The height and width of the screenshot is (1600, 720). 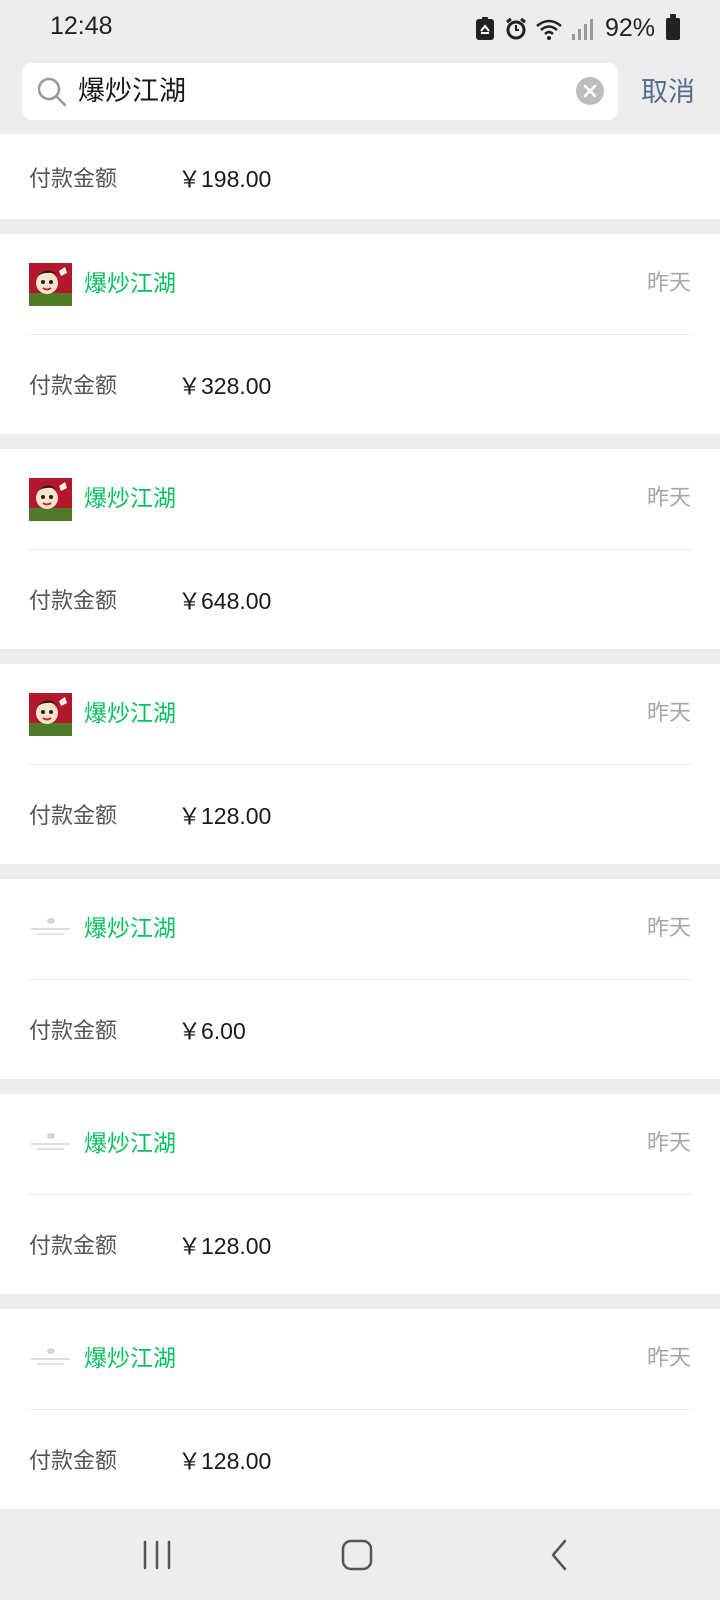 I want to click on amount-value: ￥198.00, so click(x=225, y=178).